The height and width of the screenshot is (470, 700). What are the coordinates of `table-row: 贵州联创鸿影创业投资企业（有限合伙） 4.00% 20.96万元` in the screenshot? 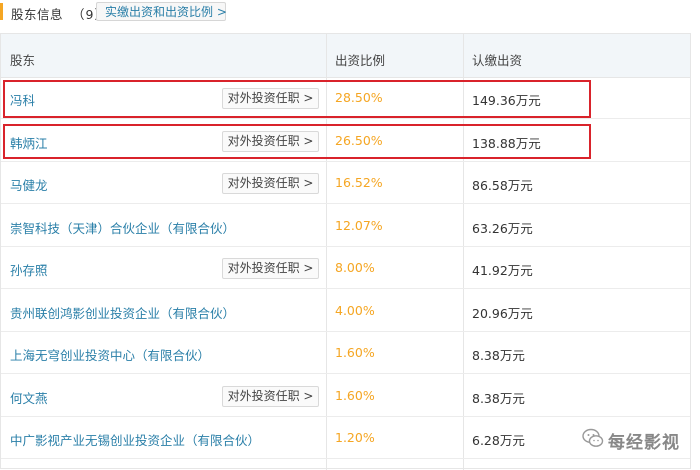 It's located at (345, 311).